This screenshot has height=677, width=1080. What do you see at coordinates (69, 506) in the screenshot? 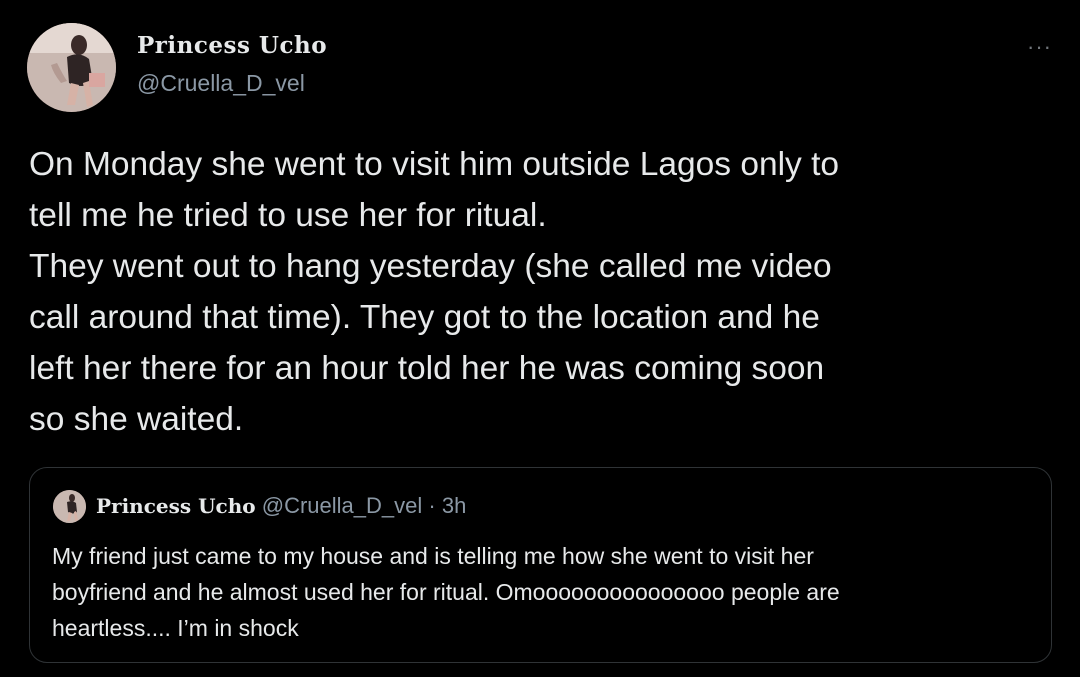
I see `quoted-author-avatar` at bounding box center [69, 506].